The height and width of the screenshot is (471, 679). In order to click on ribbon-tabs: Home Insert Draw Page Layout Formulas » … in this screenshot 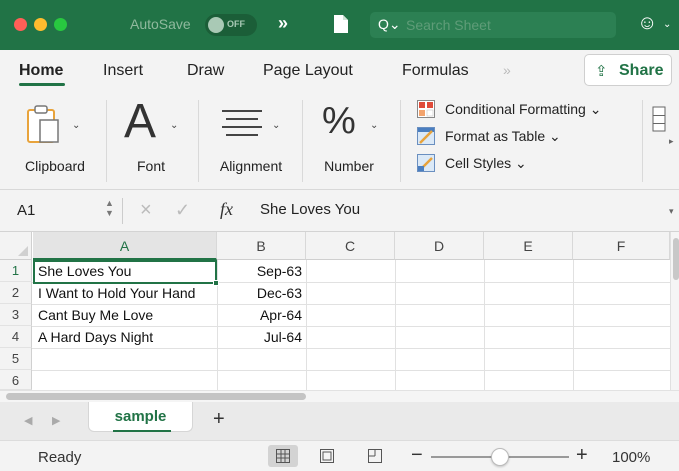, I will do `click(339, 72)`.